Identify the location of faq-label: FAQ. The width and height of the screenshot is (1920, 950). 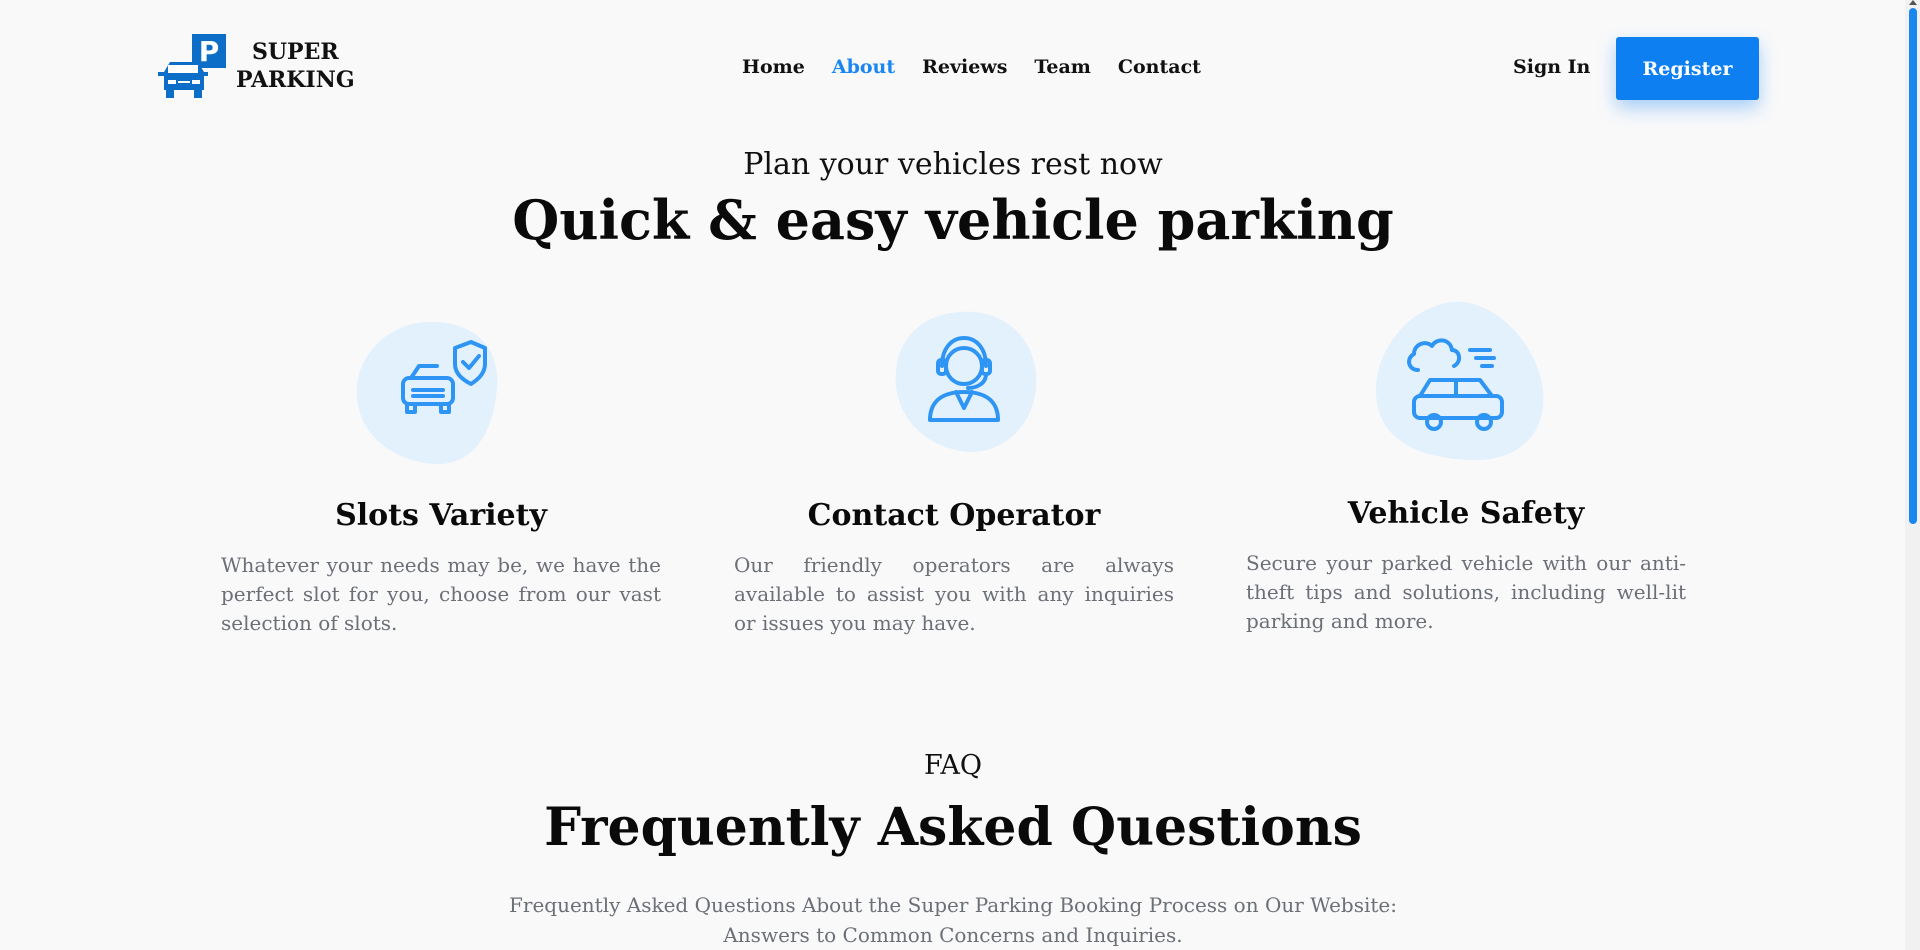
(953, 765).